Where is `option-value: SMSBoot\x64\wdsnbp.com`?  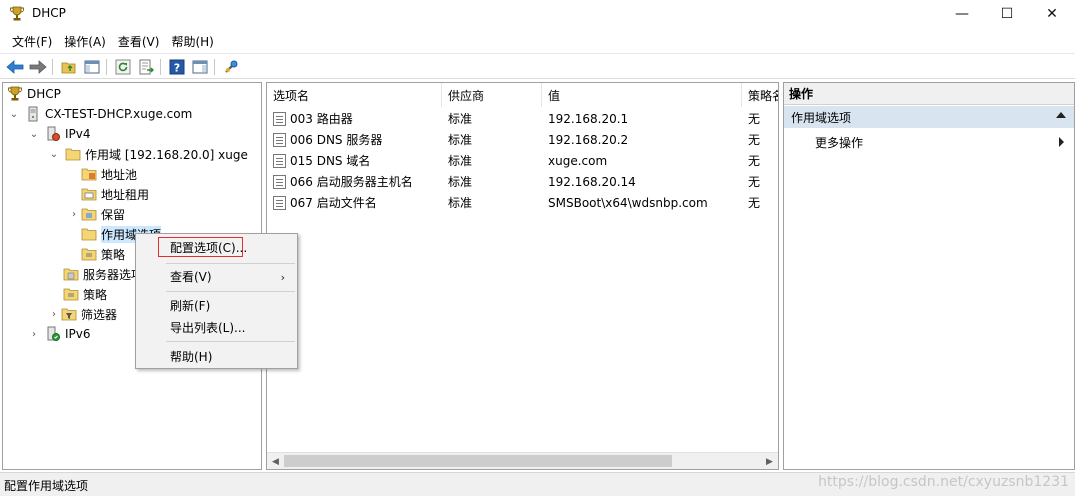
option-value: SMSBoot\x64\wdsnbp.com is located at coordinates (628, 202).